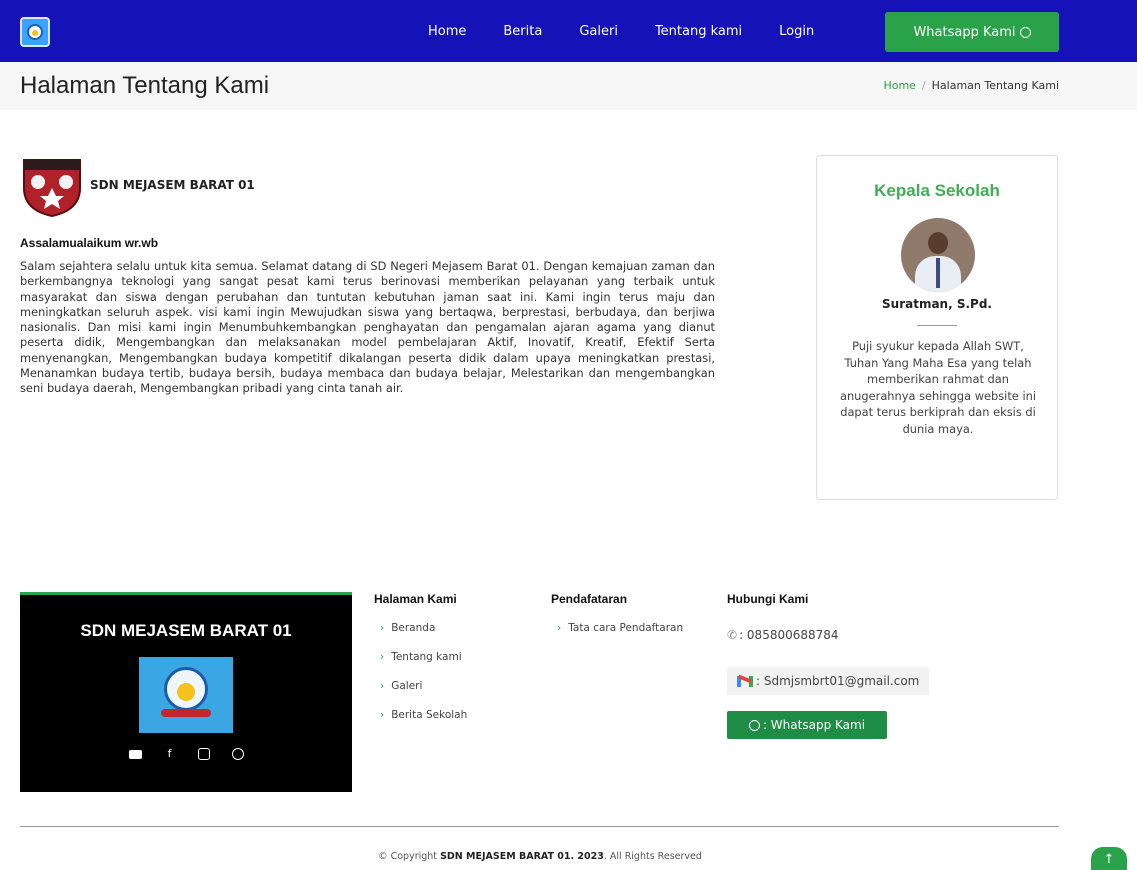 Image resolution: width=1137 pixels, height=870 pixels. I want to click on contact-phone: ✆: 085800688784, so click(783, 635).